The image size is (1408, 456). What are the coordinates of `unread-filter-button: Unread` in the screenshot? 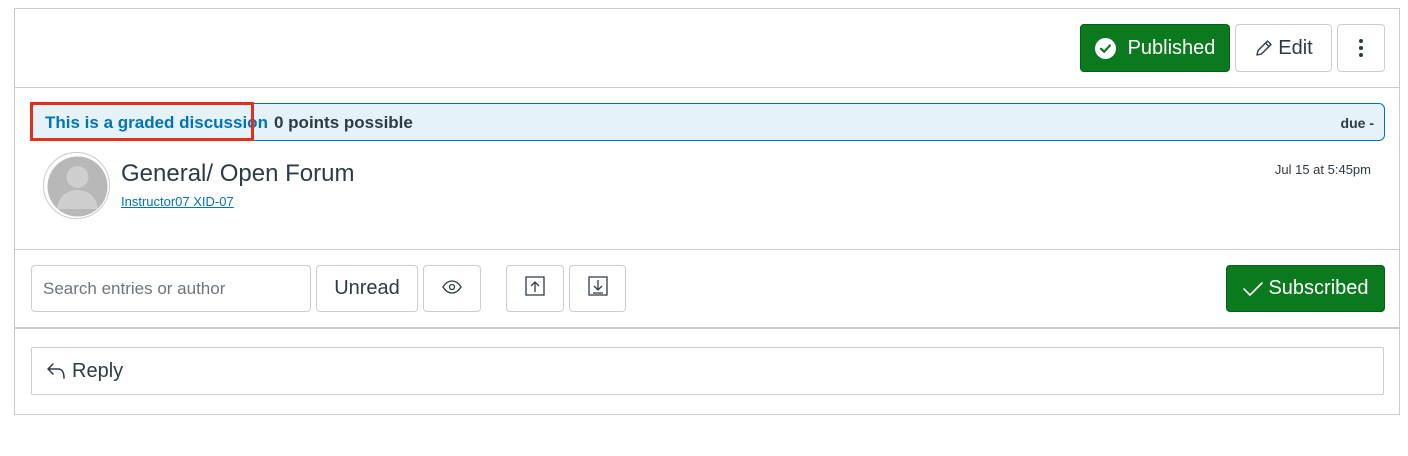 It's located at (367, 288).